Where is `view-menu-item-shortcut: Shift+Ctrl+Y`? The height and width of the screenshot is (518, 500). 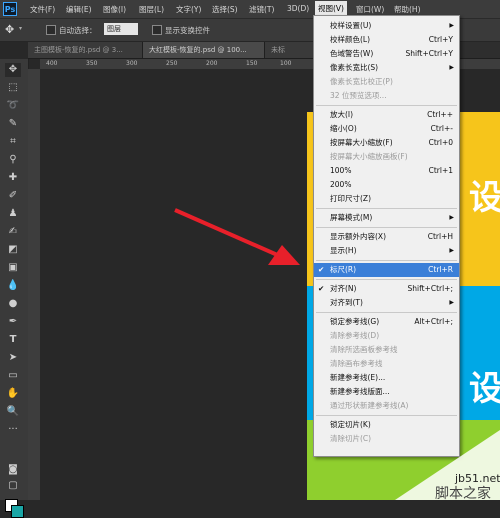 view-menu-item-shortcut: Shift+Ctrl+Y is located at coordinates (429, 53).